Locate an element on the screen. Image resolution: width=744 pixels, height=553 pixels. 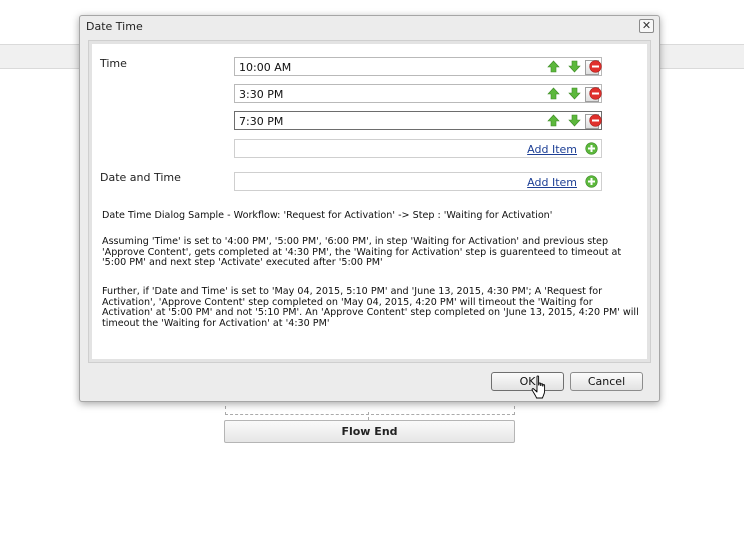
date-time-add-row: Add Item is located at coordinates (418, 181).